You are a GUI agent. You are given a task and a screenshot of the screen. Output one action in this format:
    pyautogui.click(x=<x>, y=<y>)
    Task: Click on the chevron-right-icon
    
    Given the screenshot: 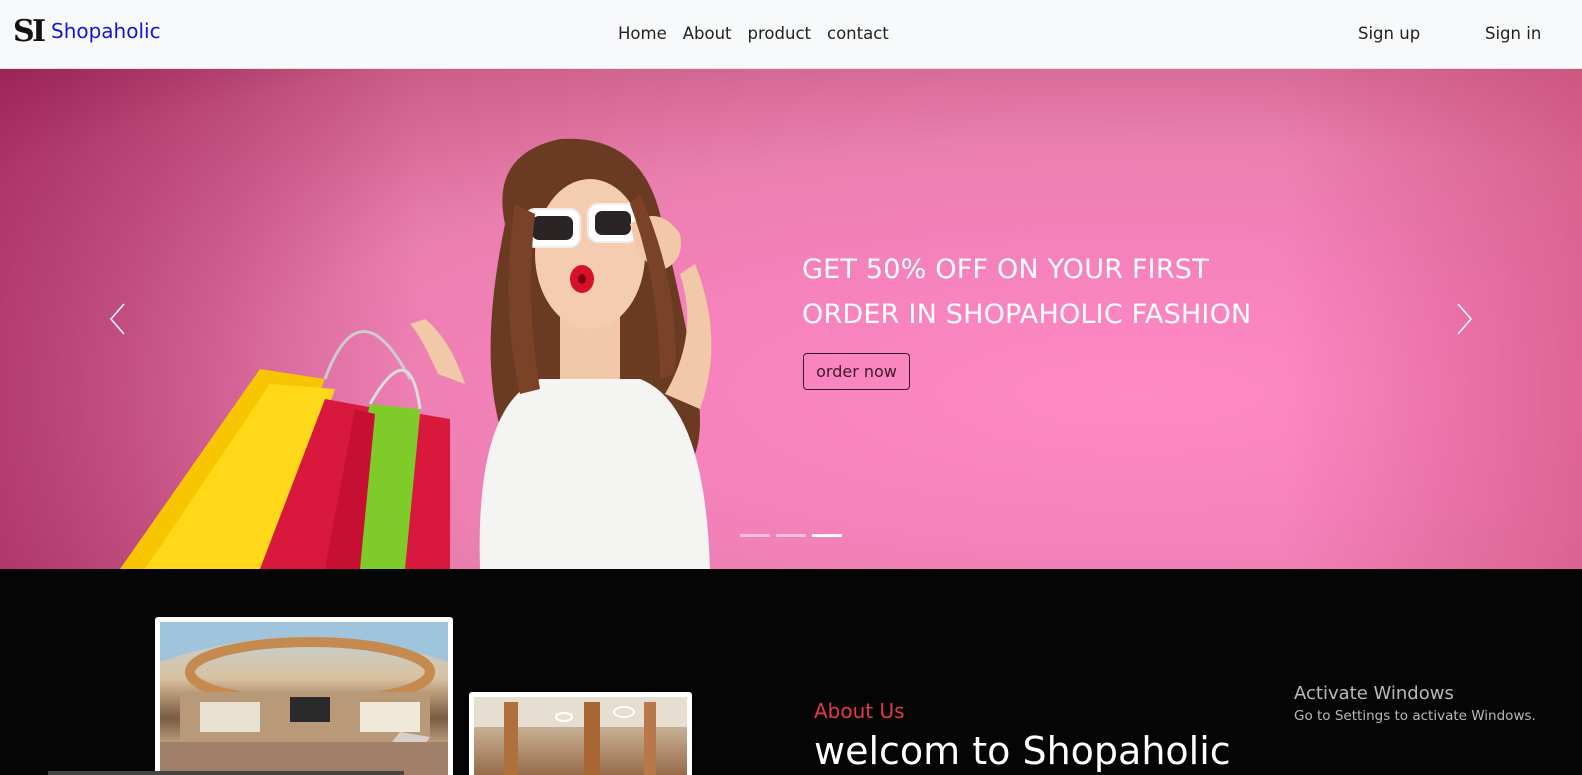 What is the action you would take?
    pyautogui.click(x=1464, y=319)
    